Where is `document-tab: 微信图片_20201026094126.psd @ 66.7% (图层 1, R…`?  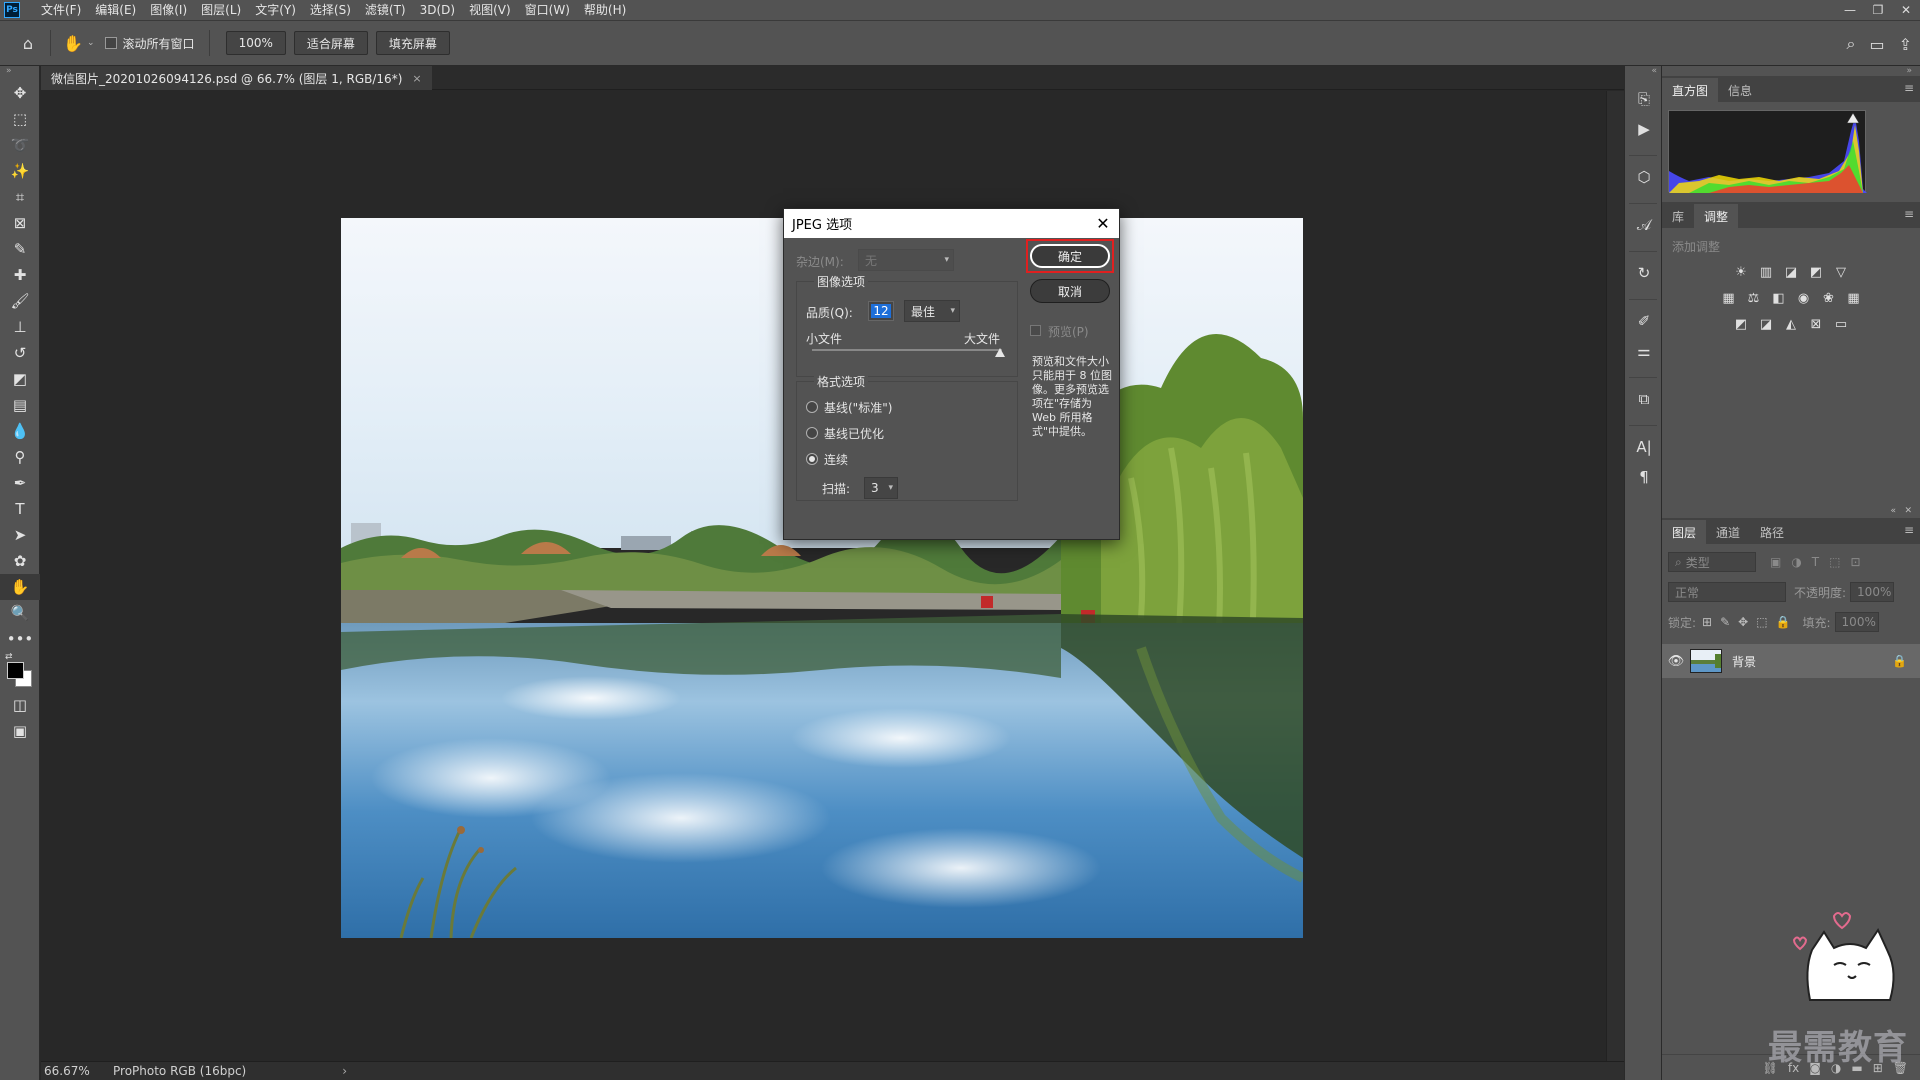
document-tab: 微信图片_20201026094126.psd @ 66.7% (图层 1, R… is located at coordinates (236, 78).